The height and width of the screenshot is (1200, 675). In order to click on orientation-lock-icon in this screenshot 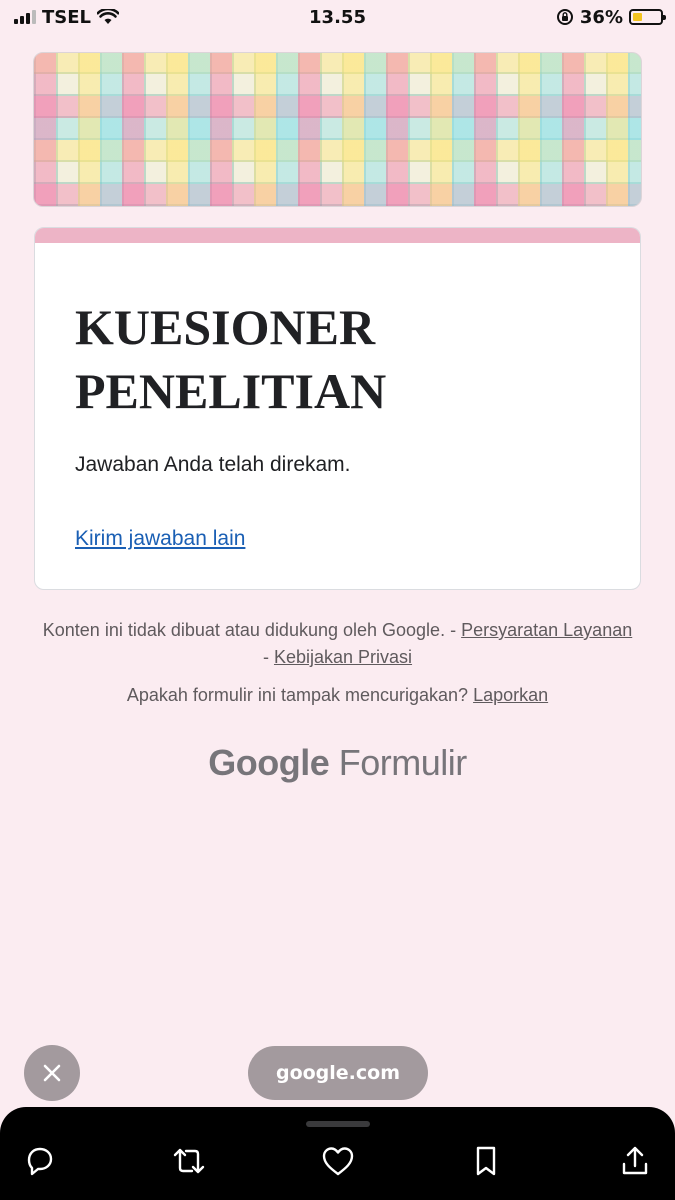, I will do `click(564, 17)`.